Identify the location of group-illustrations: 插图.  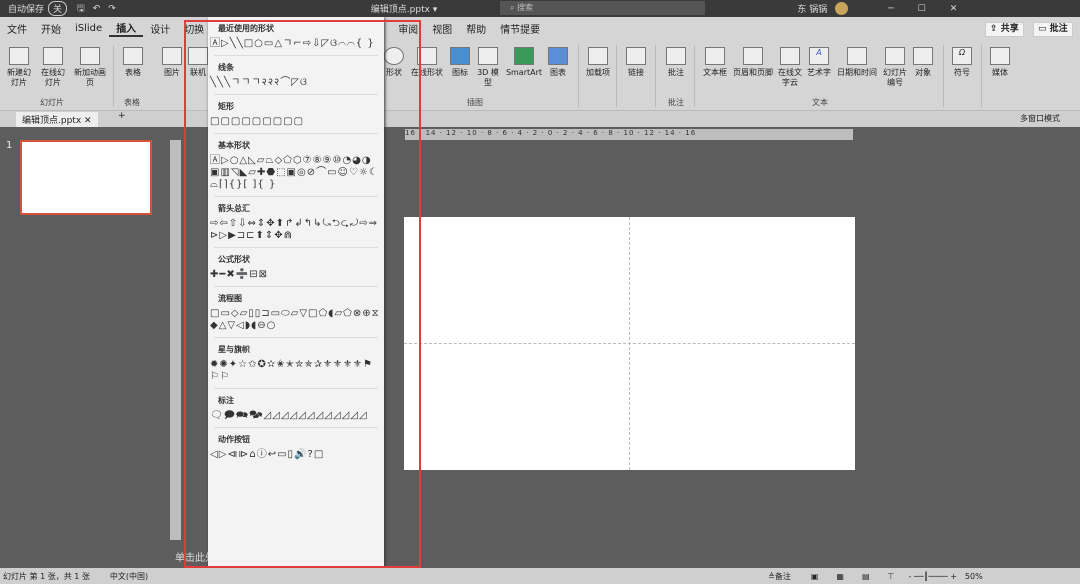
(475, 102).